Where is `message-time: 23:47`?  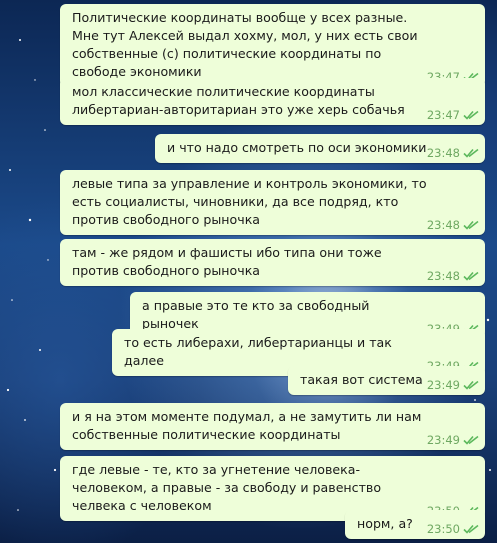 message-time: 23:47 is located at coordinates (443, 115).